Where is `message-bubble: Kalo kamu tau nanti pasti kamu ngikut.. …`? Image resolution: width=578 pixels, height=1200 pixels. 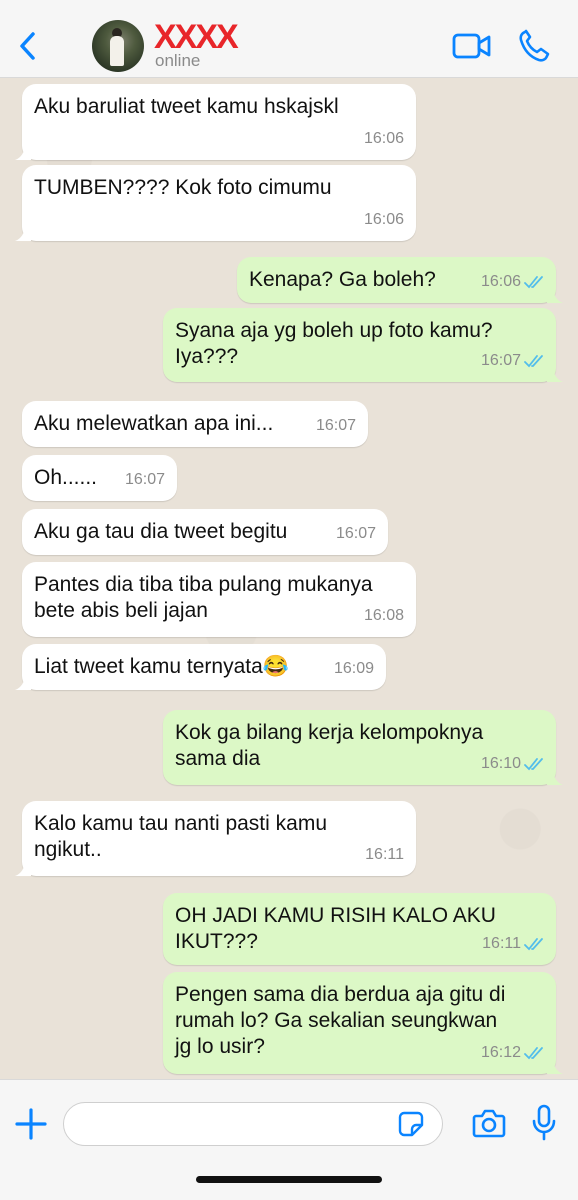
message-bubble: Kalo kamu tau nanti pasti kamu ngikut.. … is located at coordinates (215, 838).